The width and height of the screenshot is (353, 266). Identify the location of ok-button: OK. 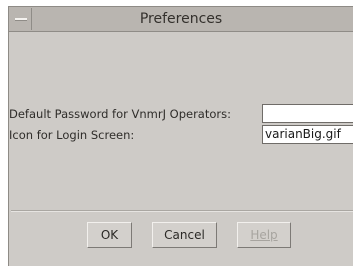
(109, 235).